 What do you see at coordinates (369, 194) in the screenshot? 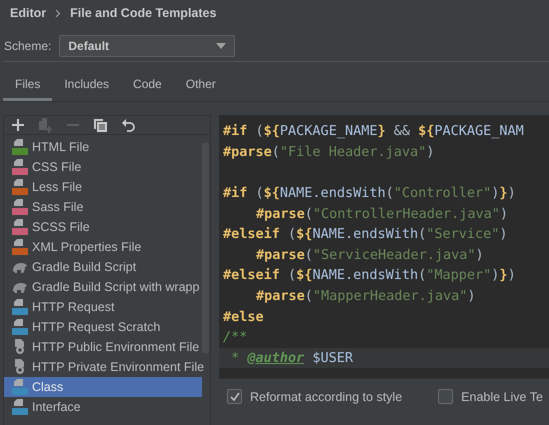
I see `code-line: #if (${NAME.endsWith("Controller")})` at bounding box center [369, 194].